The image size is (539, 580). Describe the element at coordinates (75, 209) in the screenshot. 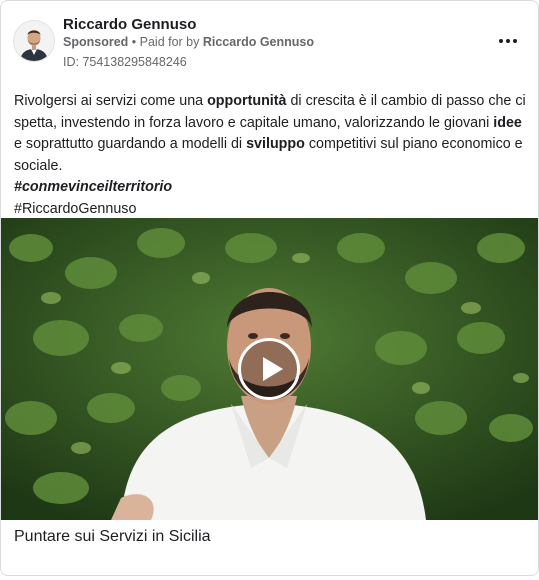

I see `hashtag-link: #RiccardoGennuso` at that location.